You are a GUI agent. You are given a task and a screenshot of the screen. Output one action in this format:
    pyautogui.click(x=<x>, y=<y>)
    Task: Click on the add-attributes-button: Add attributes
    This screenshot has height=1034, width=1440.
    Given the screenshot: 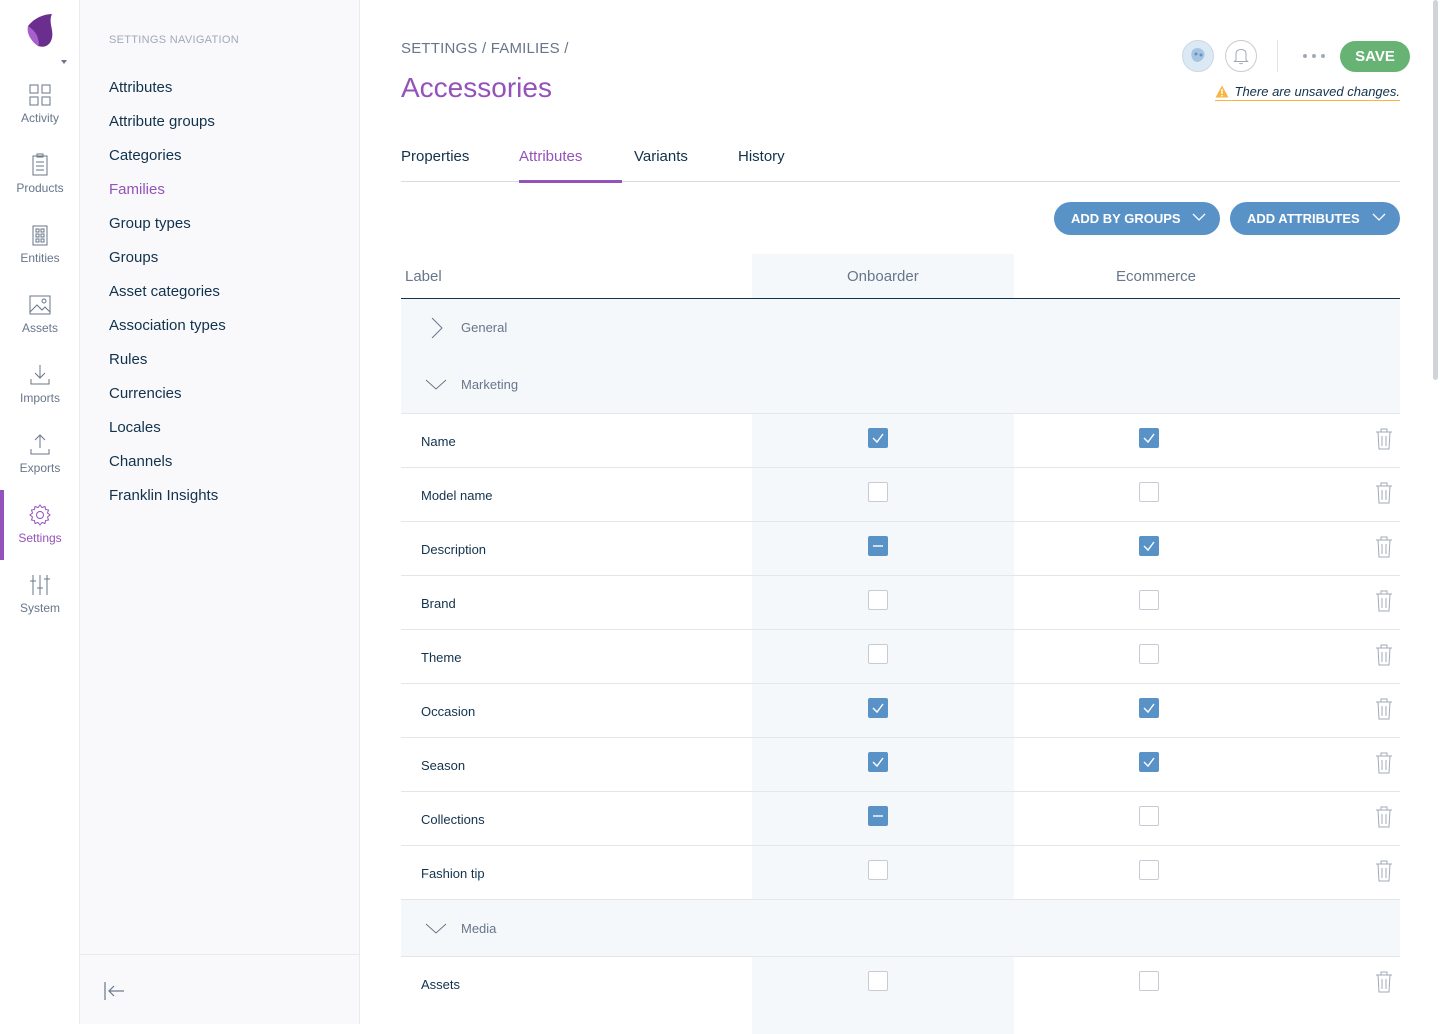 What is the action you would take?
    pyautogui.click(x=1315, y=218)
    